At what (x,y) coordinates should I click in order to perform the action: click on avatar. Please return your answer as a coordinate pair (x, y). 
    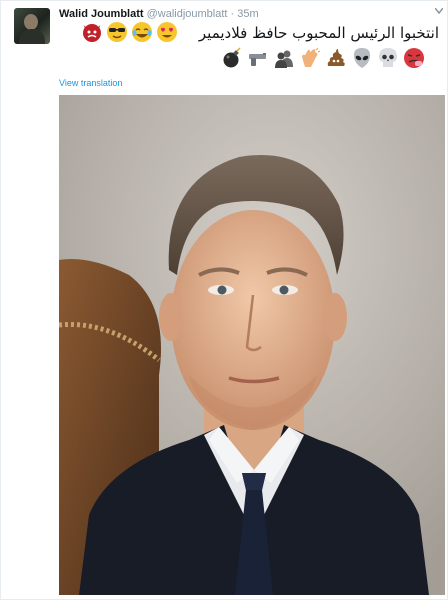
    Looking at the image, I should click on (32, 26).